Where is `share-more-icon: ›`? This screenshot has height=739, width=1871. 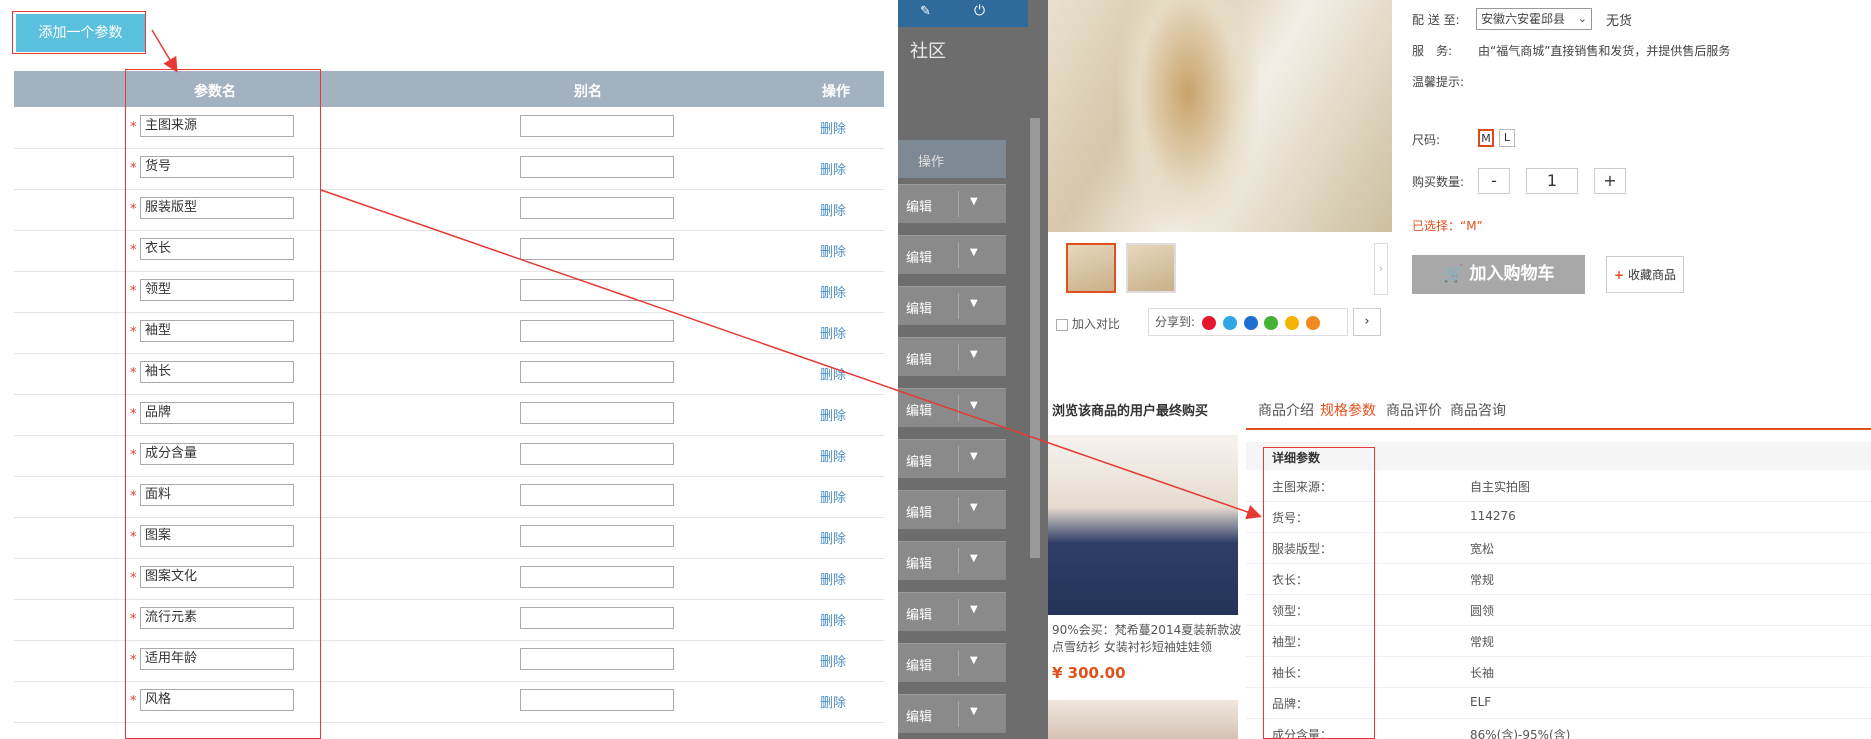 share-more-icon: › is located at coordinates (1367, 322).